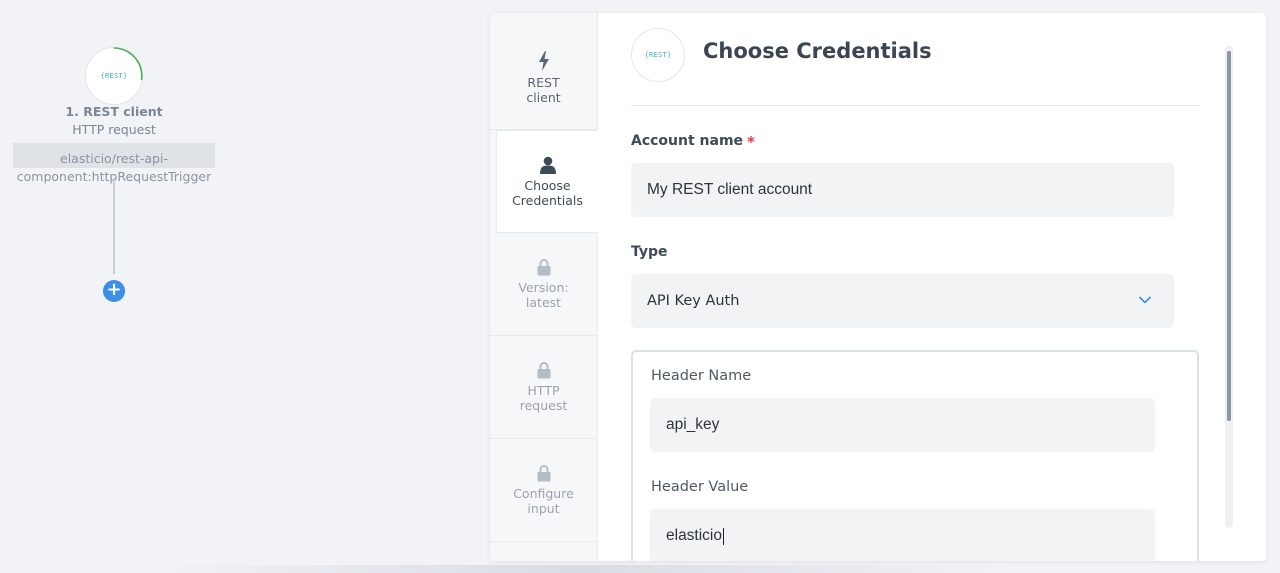 This screenshot has width=1280, height=573. Describe the element at coordinates (693, 424) in the screenshot. I see `header-name-value: api_key` at that location.